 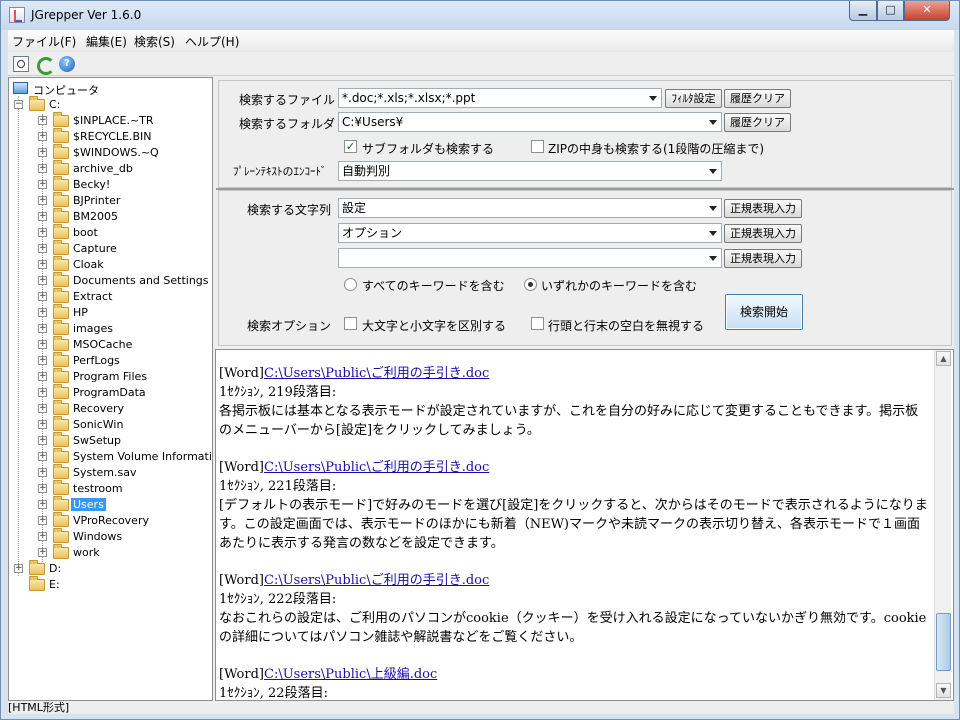 What do you see at coordinates (530, 208) in the screenshot?
I see `keyword-combo-1: 設定` at bounding box center [530, 208].